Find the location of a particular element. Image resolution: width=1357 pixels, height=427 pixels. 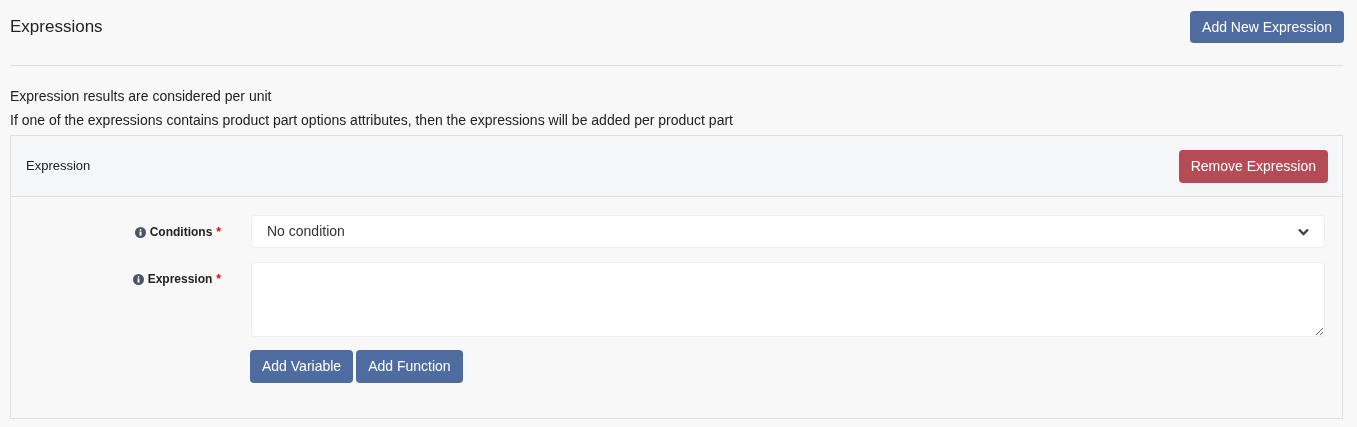

add-button: Add Variable is located at coordinates (302, 366).